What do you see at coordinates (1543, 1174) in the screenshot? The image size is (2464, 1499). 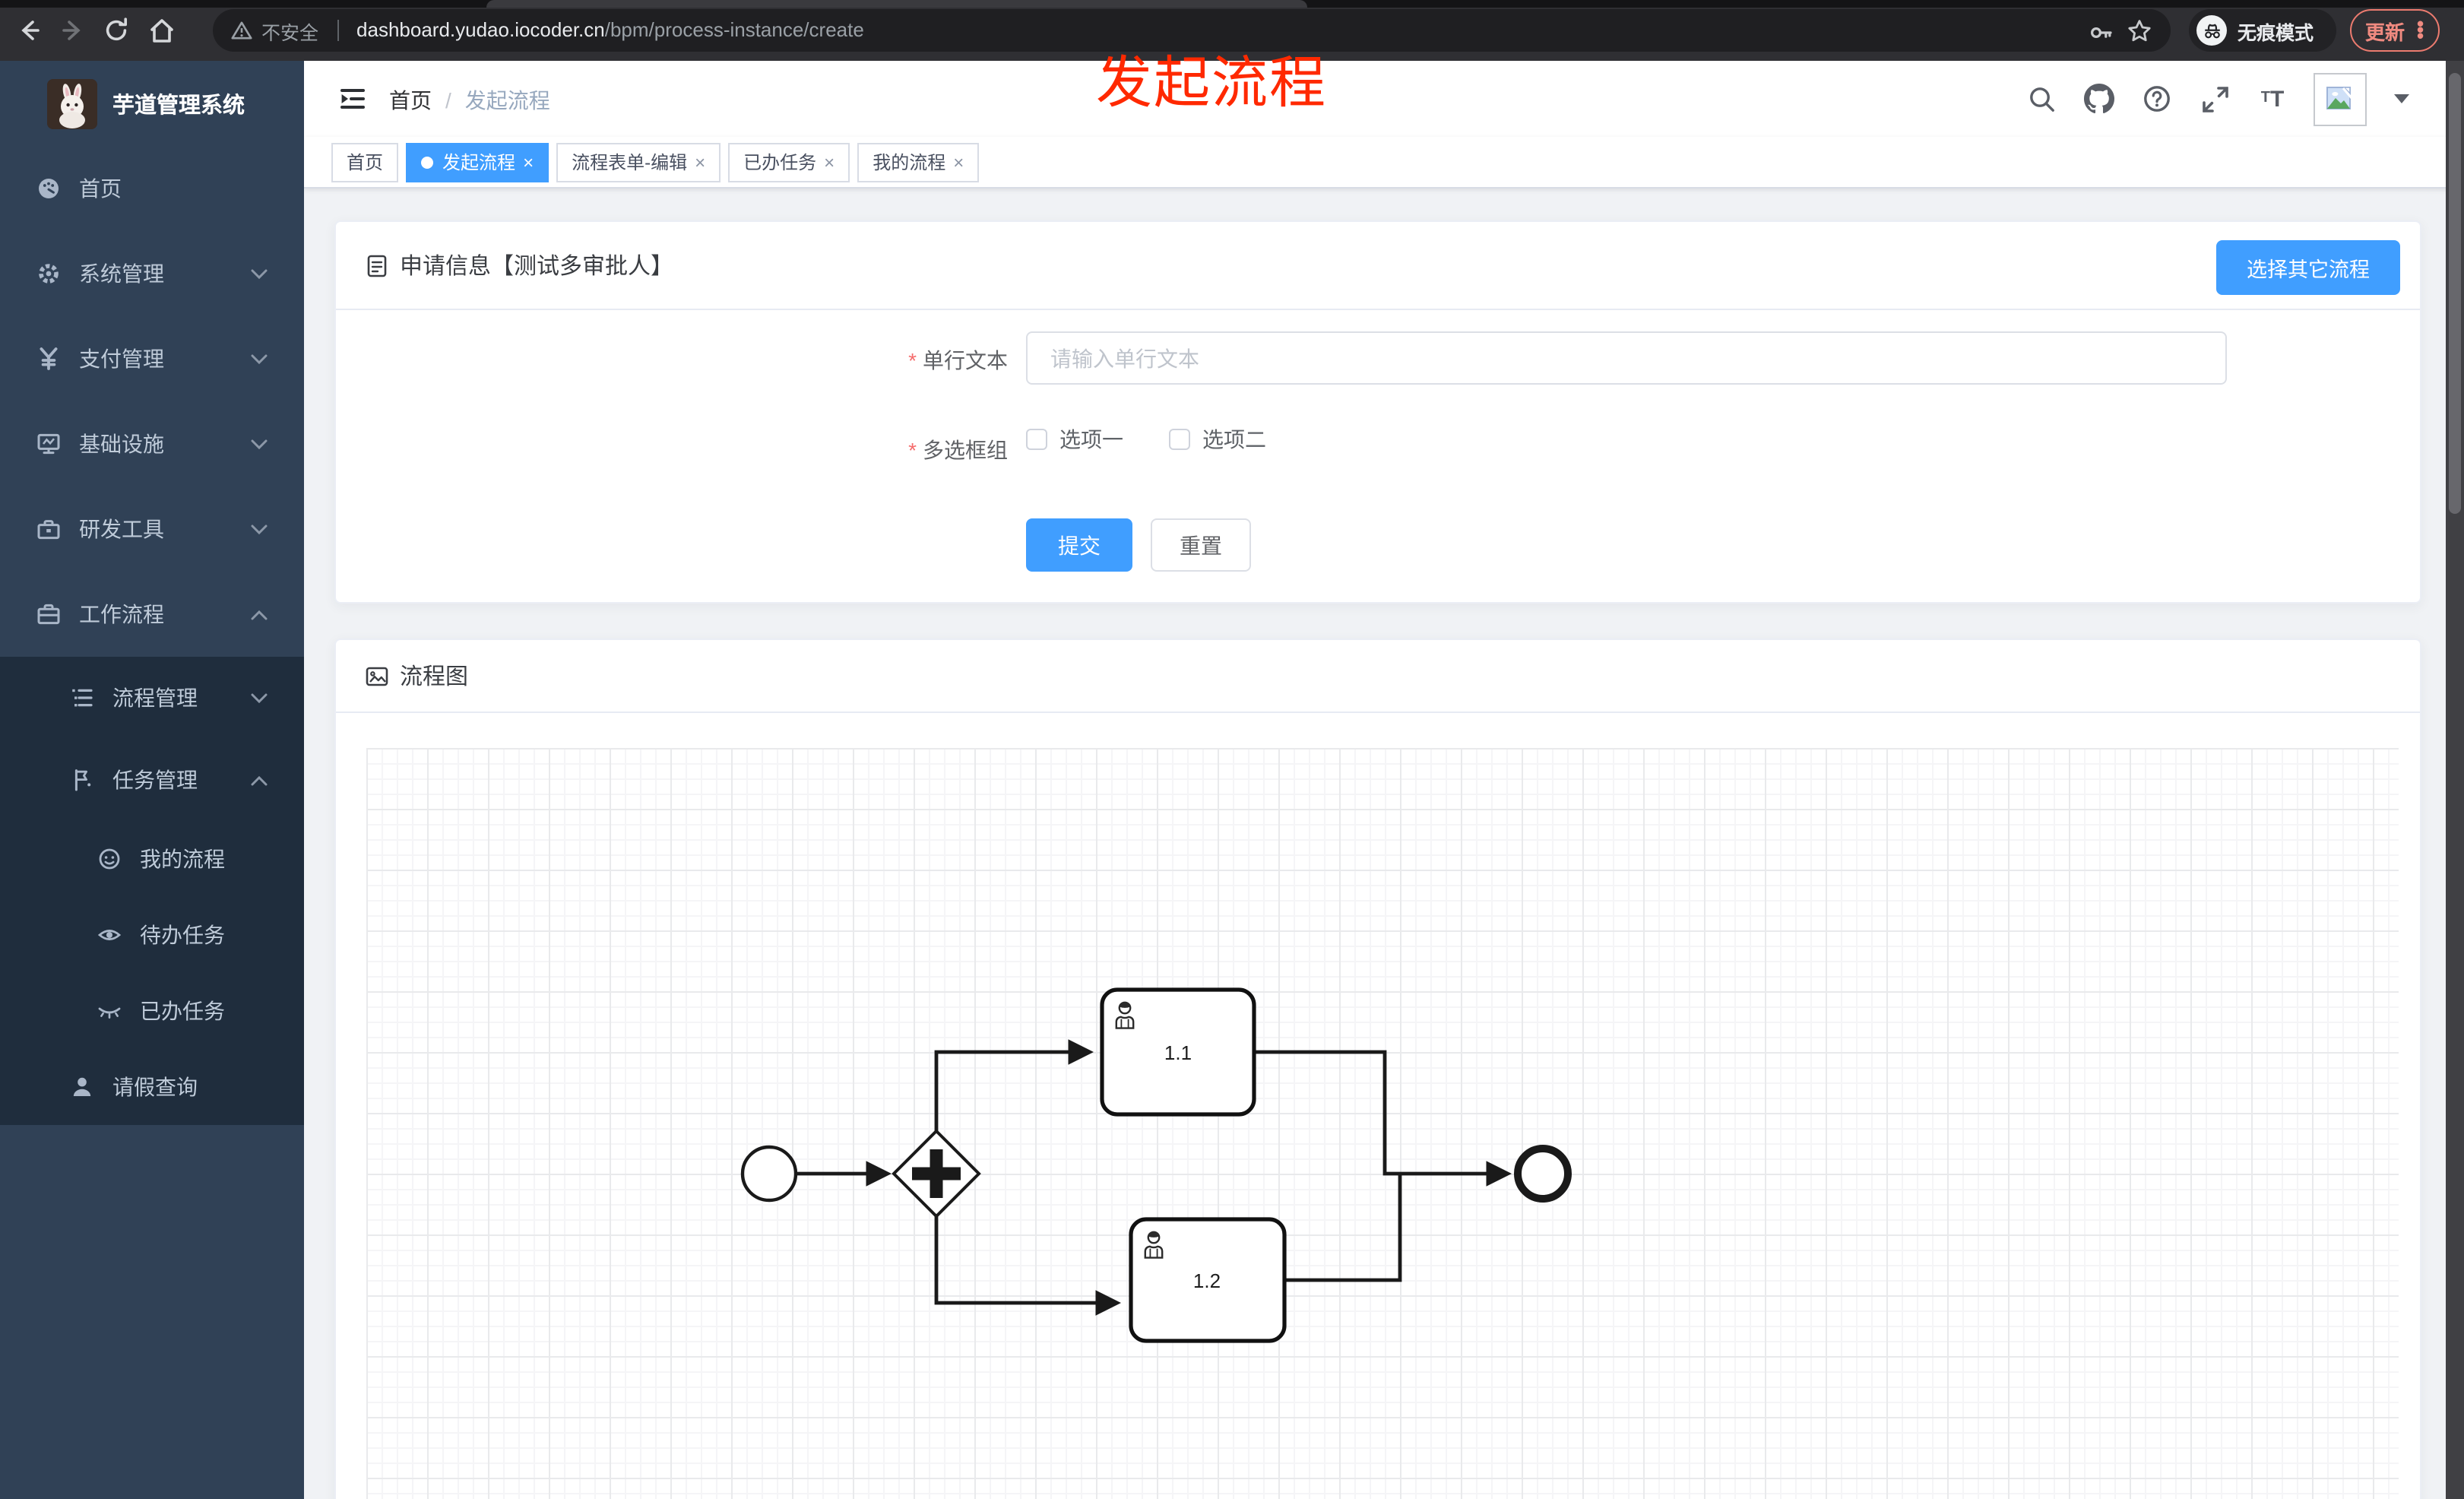 I see `bpmn-end-event` at bounding box center [1543, 1174].